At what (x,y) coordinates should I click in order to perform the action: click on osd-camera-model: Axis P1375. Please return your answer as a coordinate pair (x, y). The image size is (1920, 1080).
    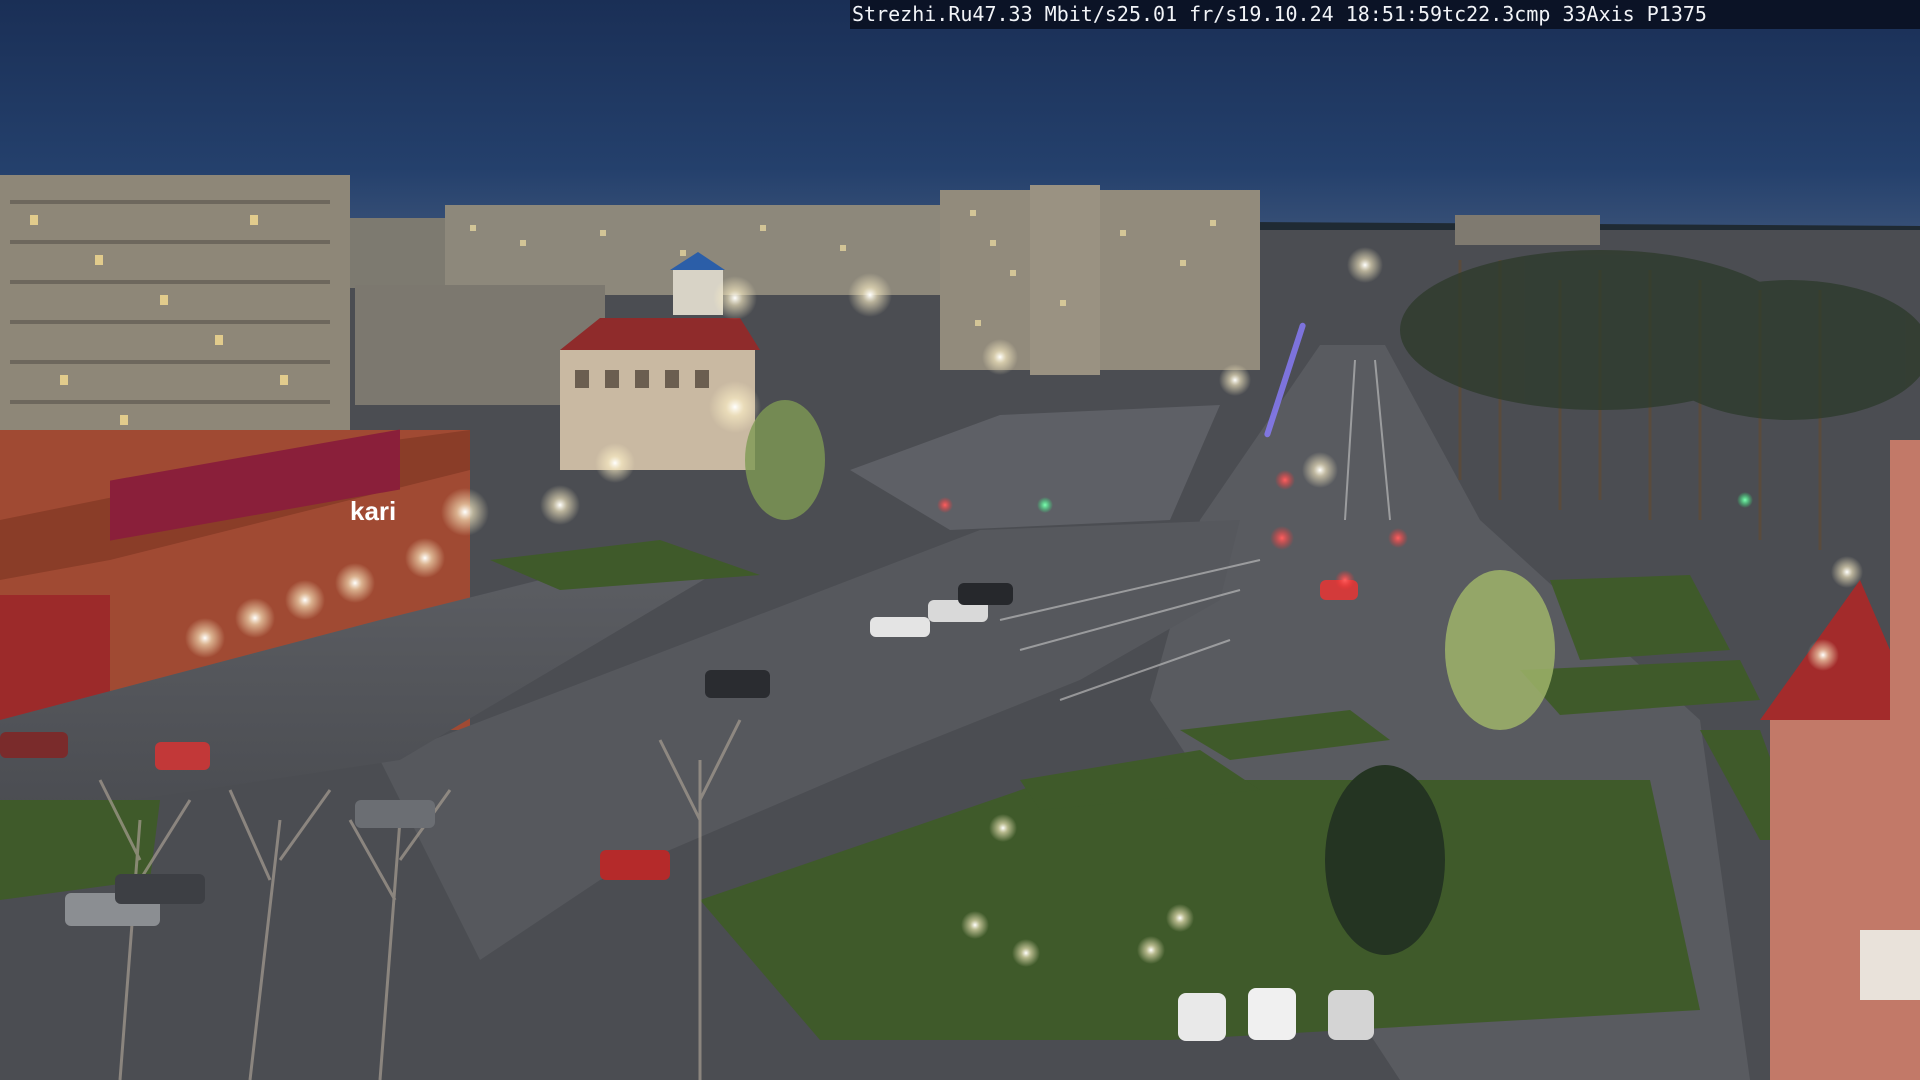
    Looking at the image, I should click on (1646, 14).